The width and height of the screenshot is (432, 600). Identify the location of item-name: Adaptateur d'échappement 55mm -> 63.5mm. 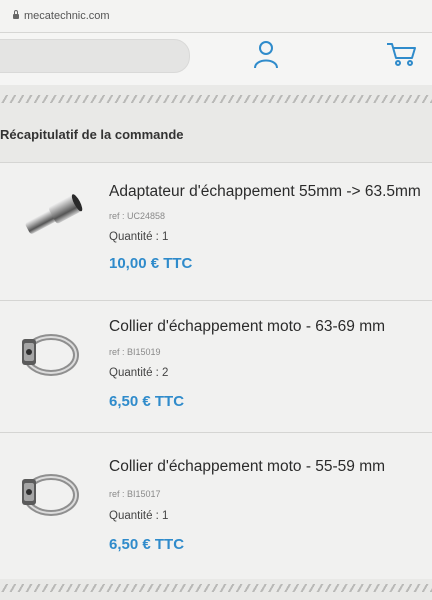
(265, 192).